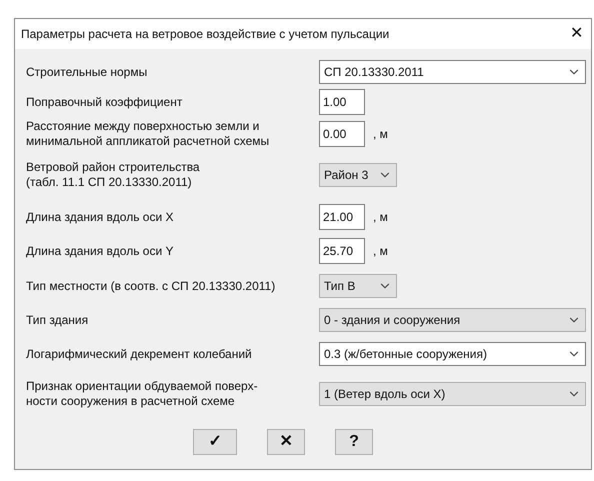  Describe the element at coordinates (100, 251) in the screenshot. I see `field-label: Длина здания вдоль оси Y` at that location.